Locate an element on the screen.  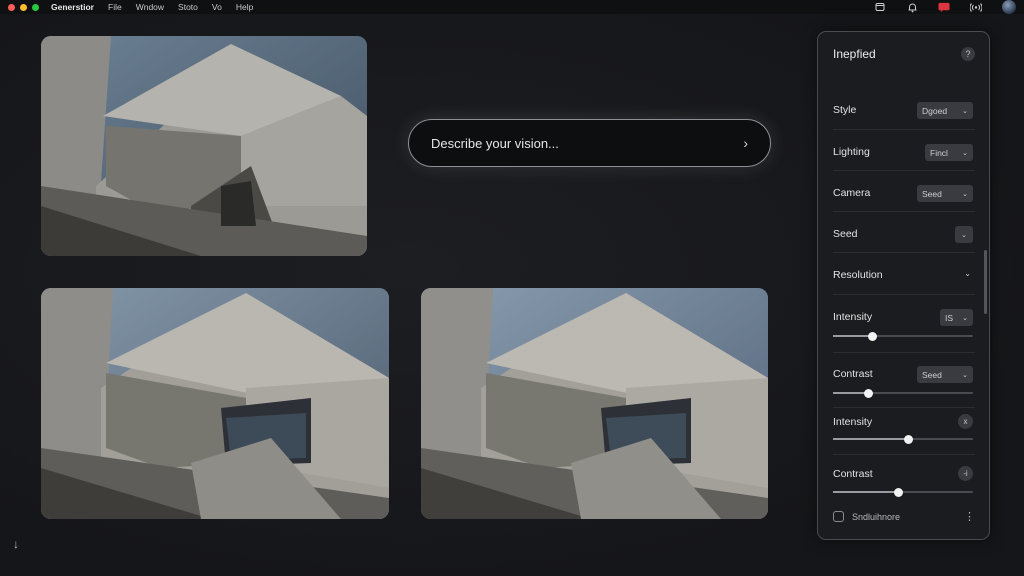
avatar is located at coordinates (1009, 7).